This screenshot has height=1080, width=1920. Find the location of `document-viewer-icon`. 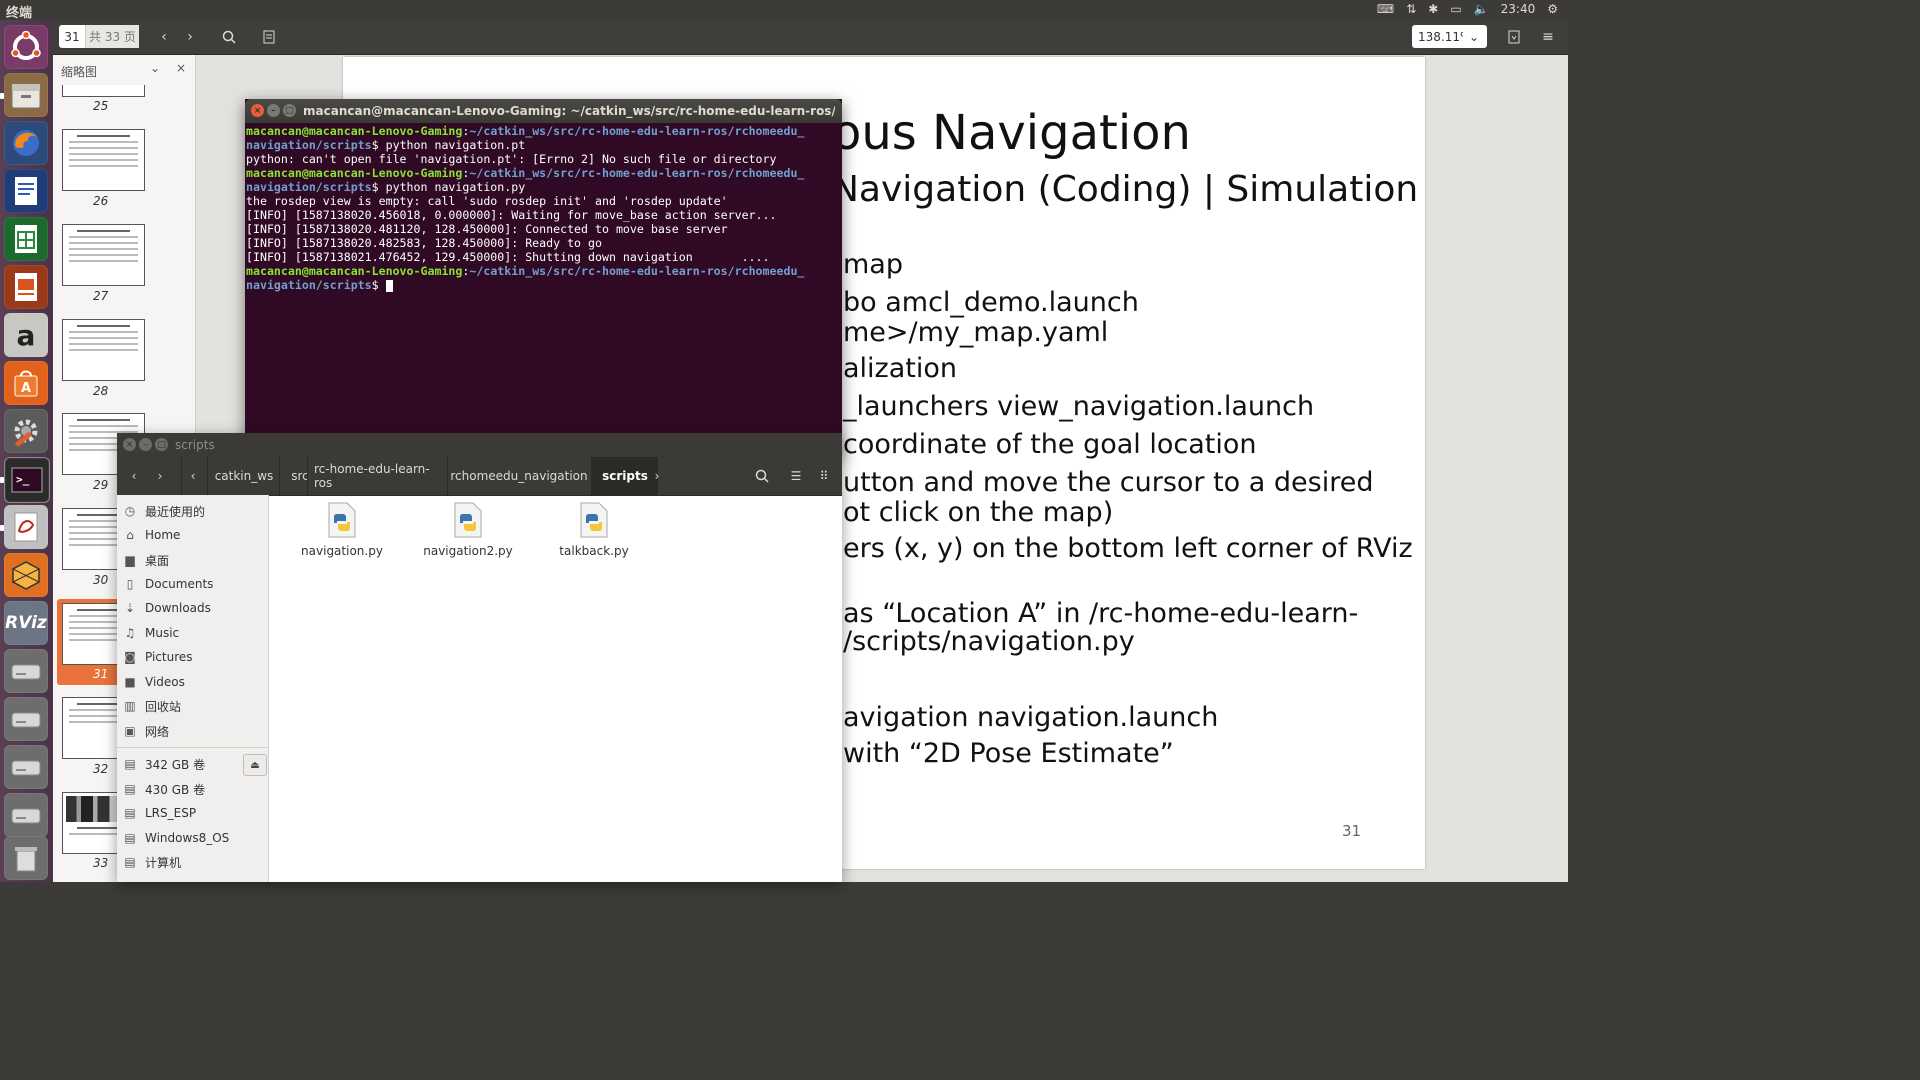

document-viewer-icon is located at coordinates (26, 527).